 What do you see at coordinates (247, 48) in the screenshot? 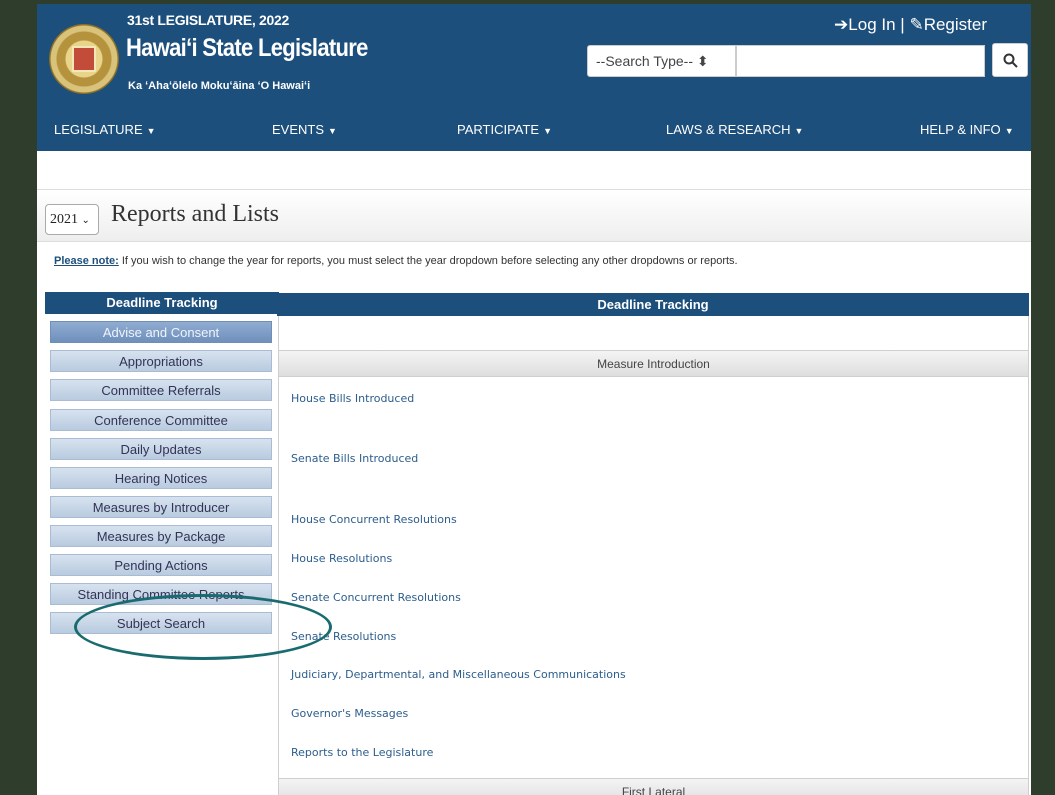
I see `site-title: Hawai‘i State Legislature` at bounding box center [247, 48].